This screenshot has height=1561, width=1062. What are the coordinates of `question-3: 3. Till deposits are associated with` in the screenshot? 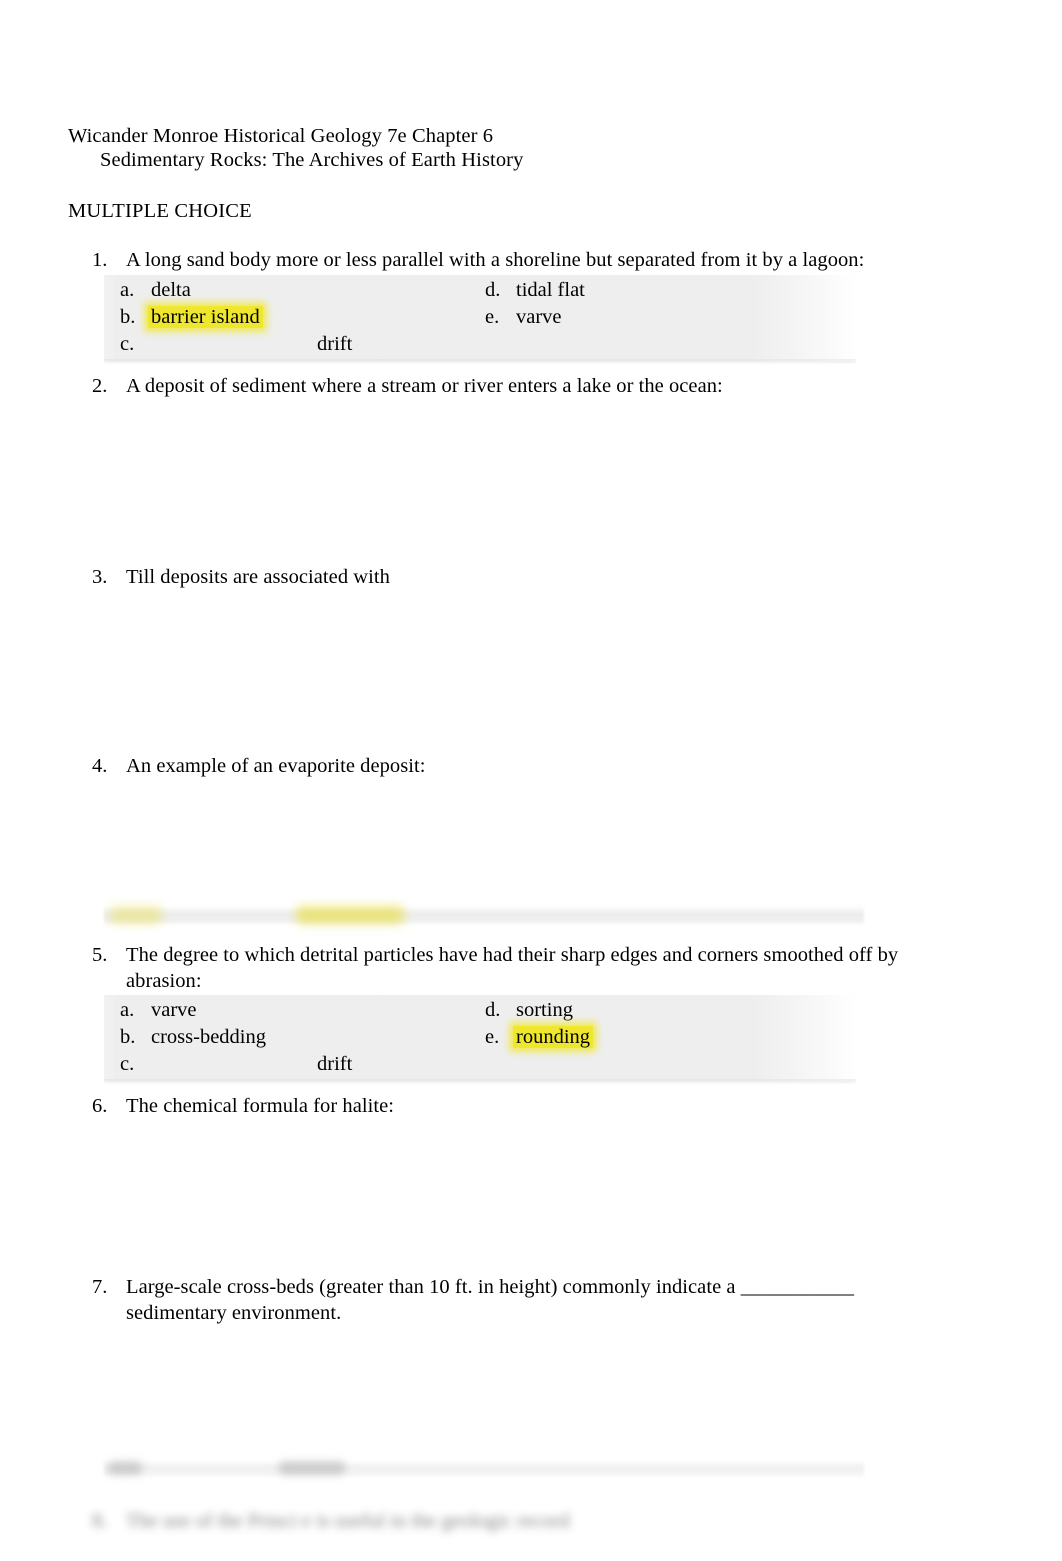 It's located at (531, 578).